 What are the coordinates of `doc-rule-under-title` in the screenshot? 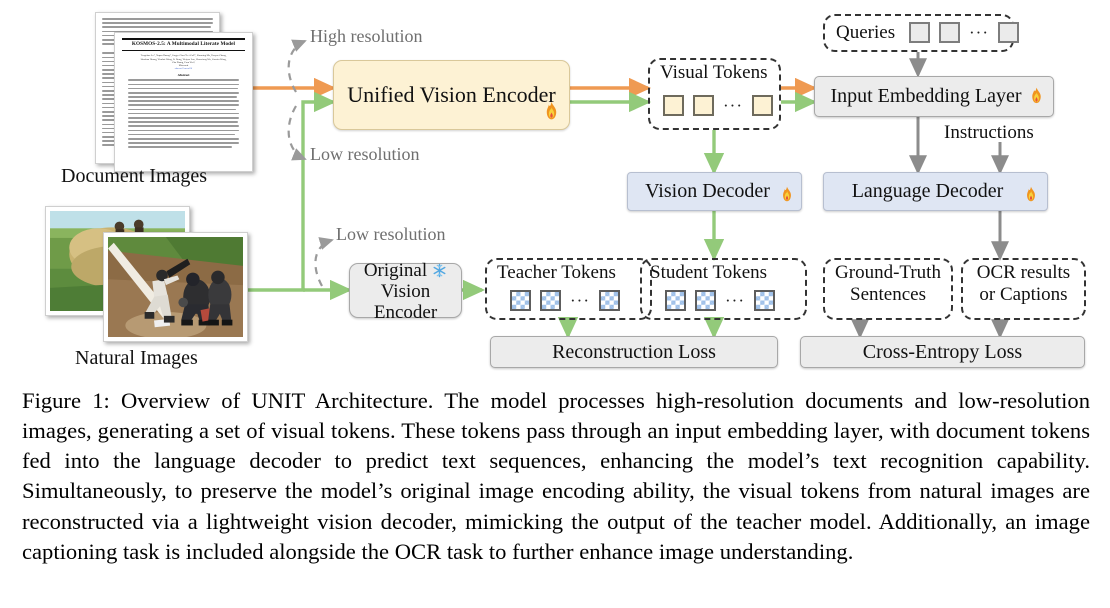 It's located at (183, 51).